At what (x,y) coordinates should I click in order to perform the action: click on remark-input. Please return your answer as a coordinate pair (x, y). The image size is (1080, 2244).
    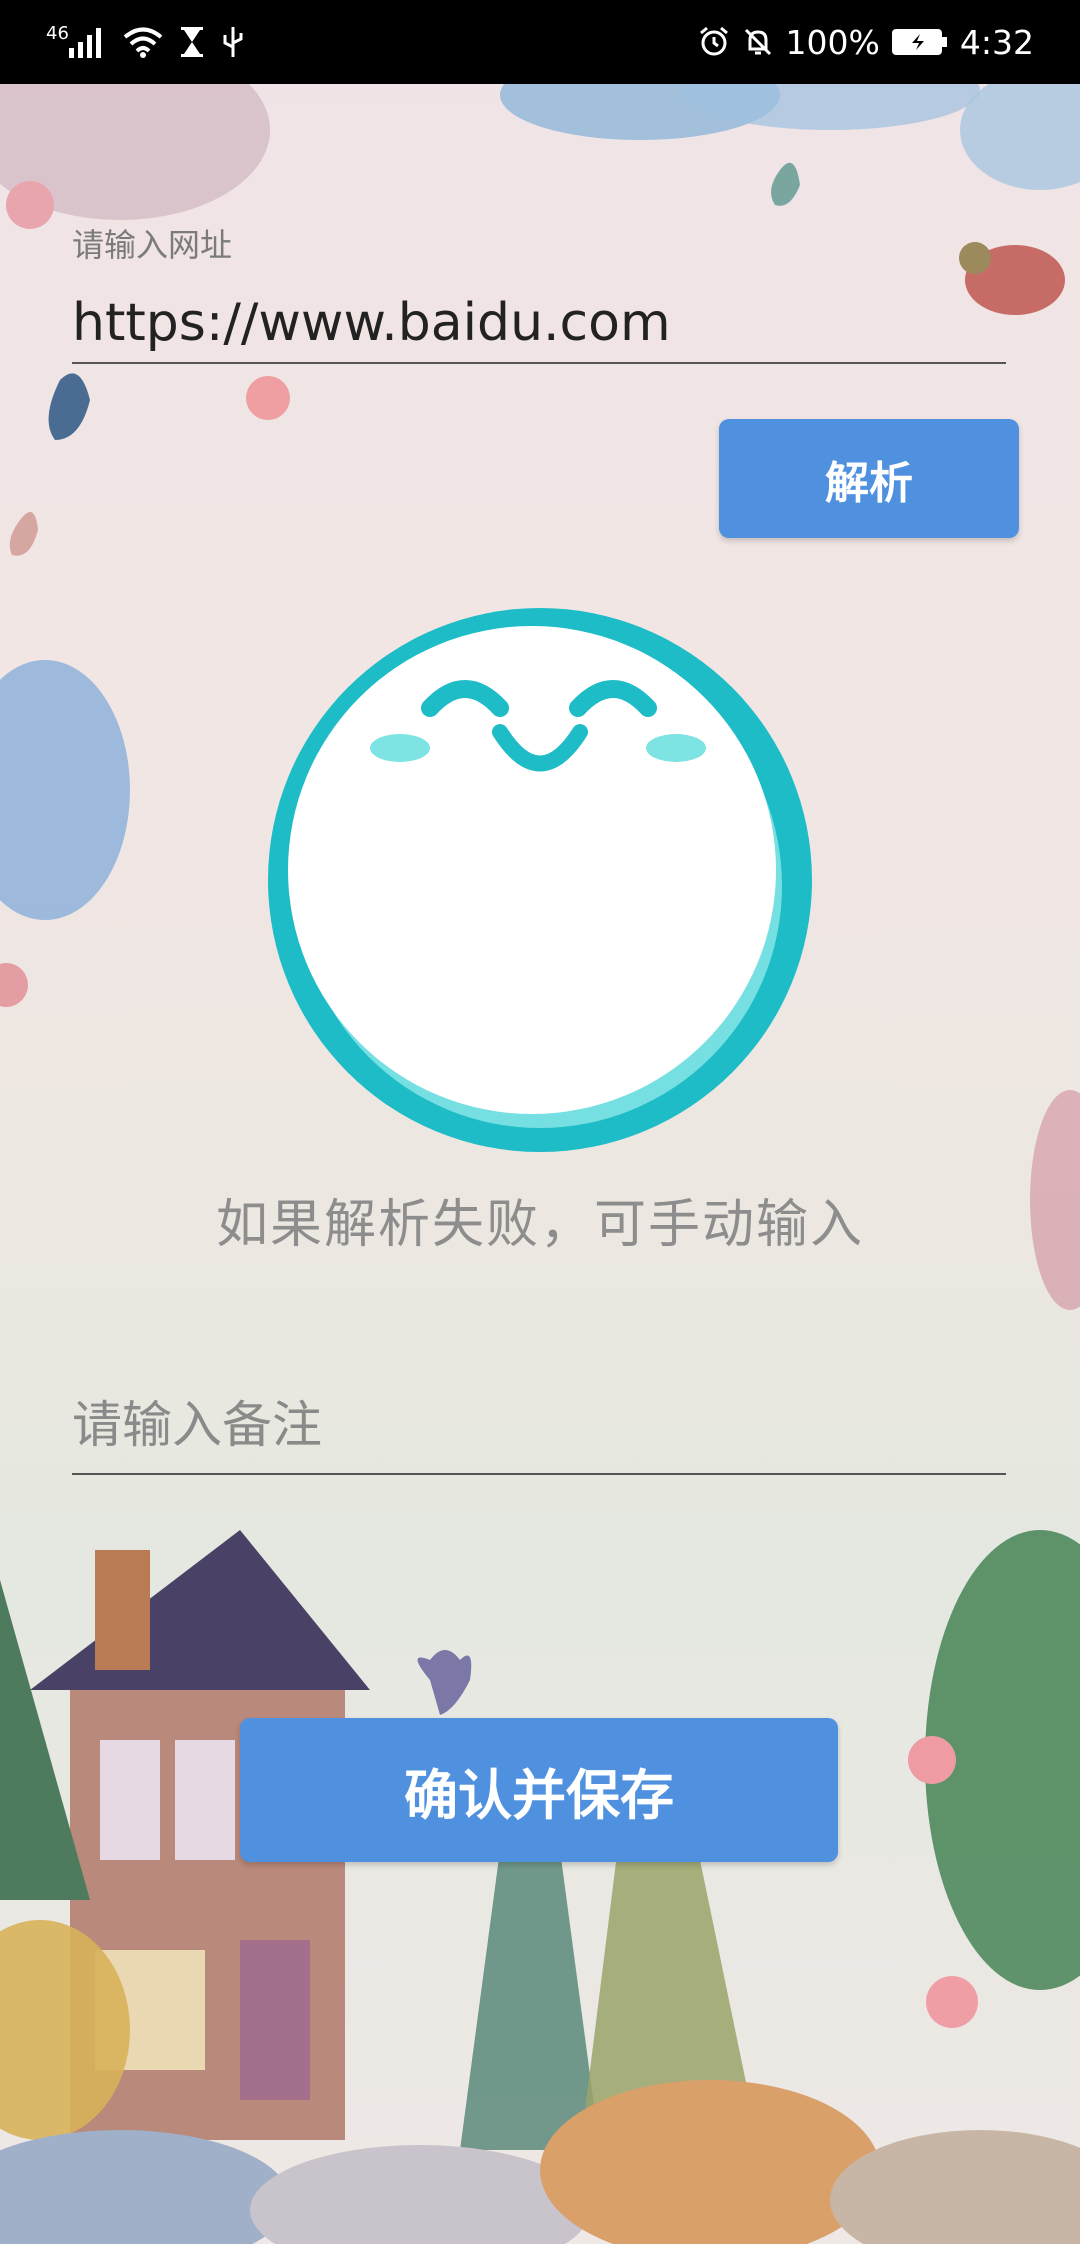
    Looking at the image, I should click on (539, 1425).